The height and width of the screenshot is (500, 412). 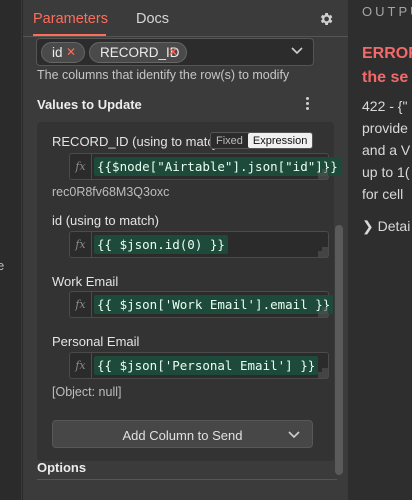 I want to click on expression-field-record-id: fx {{$node["Airtable"].json["id"]}}, so click(x=205, y=166).